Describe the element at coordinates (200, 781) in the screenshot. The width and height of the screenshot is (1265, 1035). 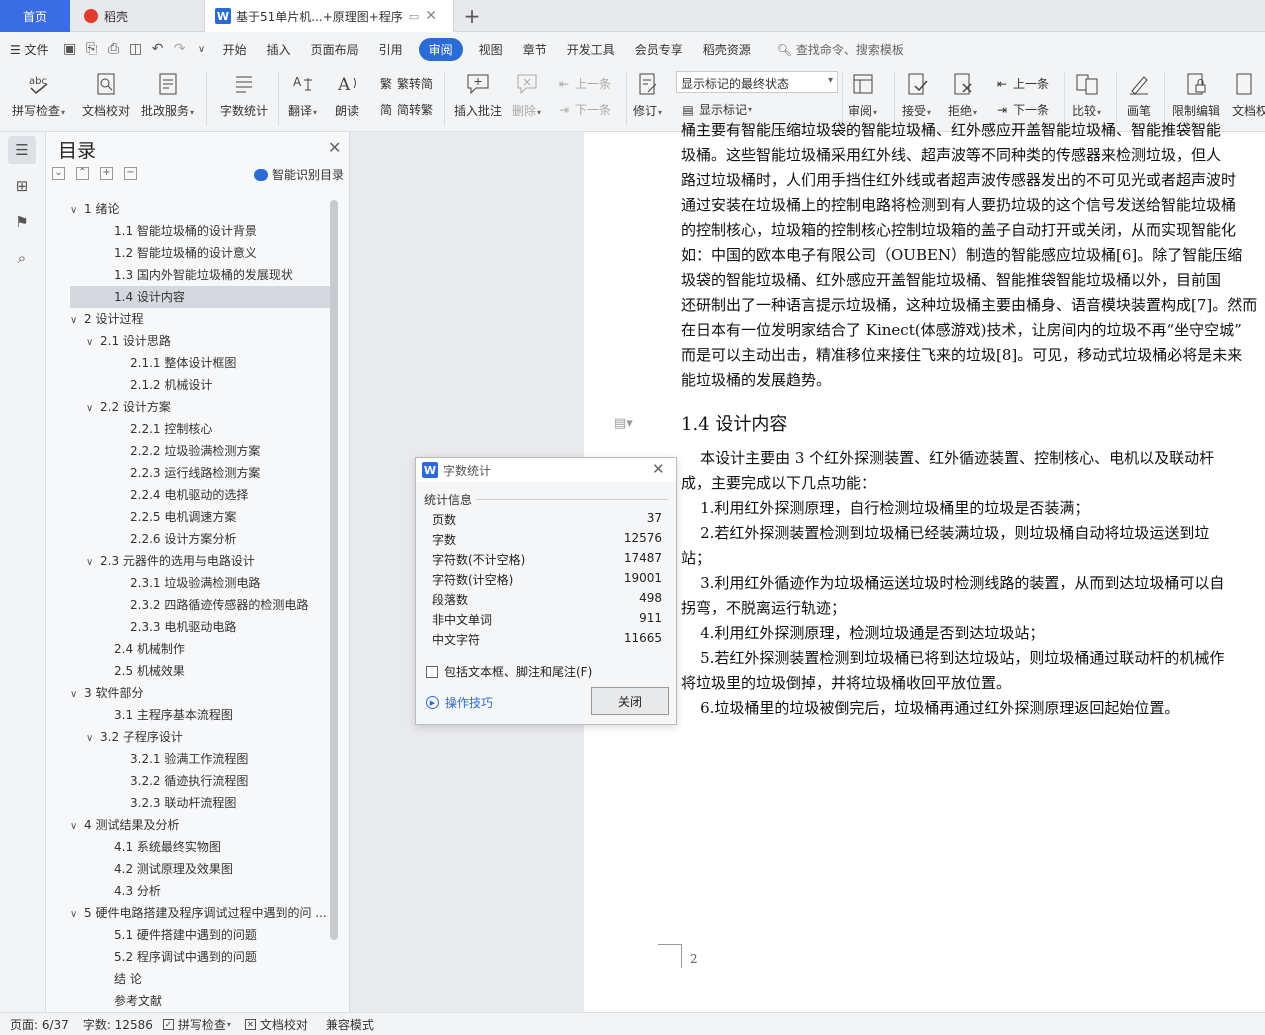
I see `toc-item: 3.2.2 循迹执行流程图` at that location.